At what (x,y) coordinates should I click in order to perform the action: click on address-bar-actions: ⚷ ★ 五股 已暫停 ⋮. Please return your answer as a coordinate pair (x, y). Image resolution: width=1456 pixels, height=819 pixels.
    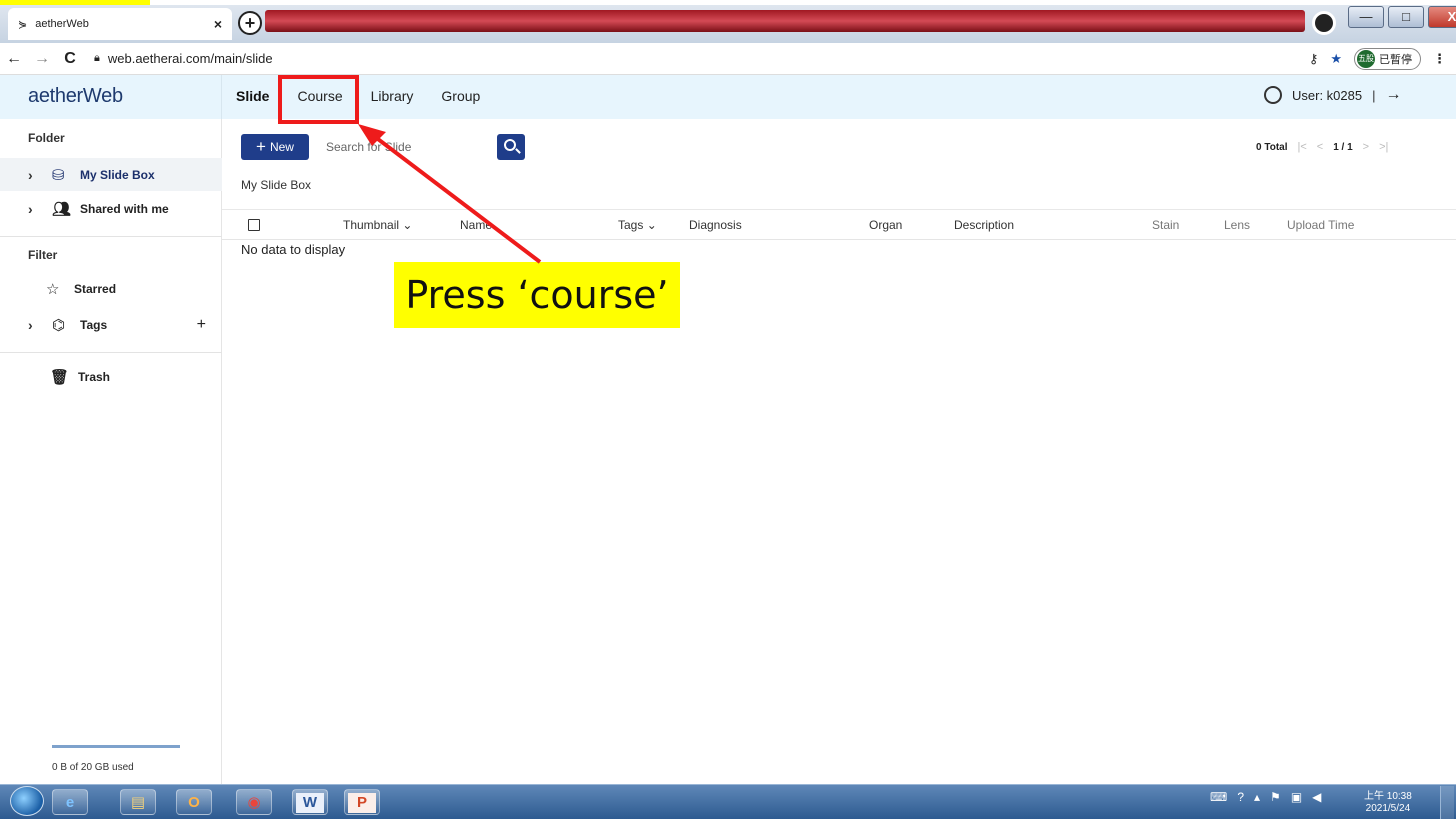
    Looking at the image, I should click on (1377, 59).